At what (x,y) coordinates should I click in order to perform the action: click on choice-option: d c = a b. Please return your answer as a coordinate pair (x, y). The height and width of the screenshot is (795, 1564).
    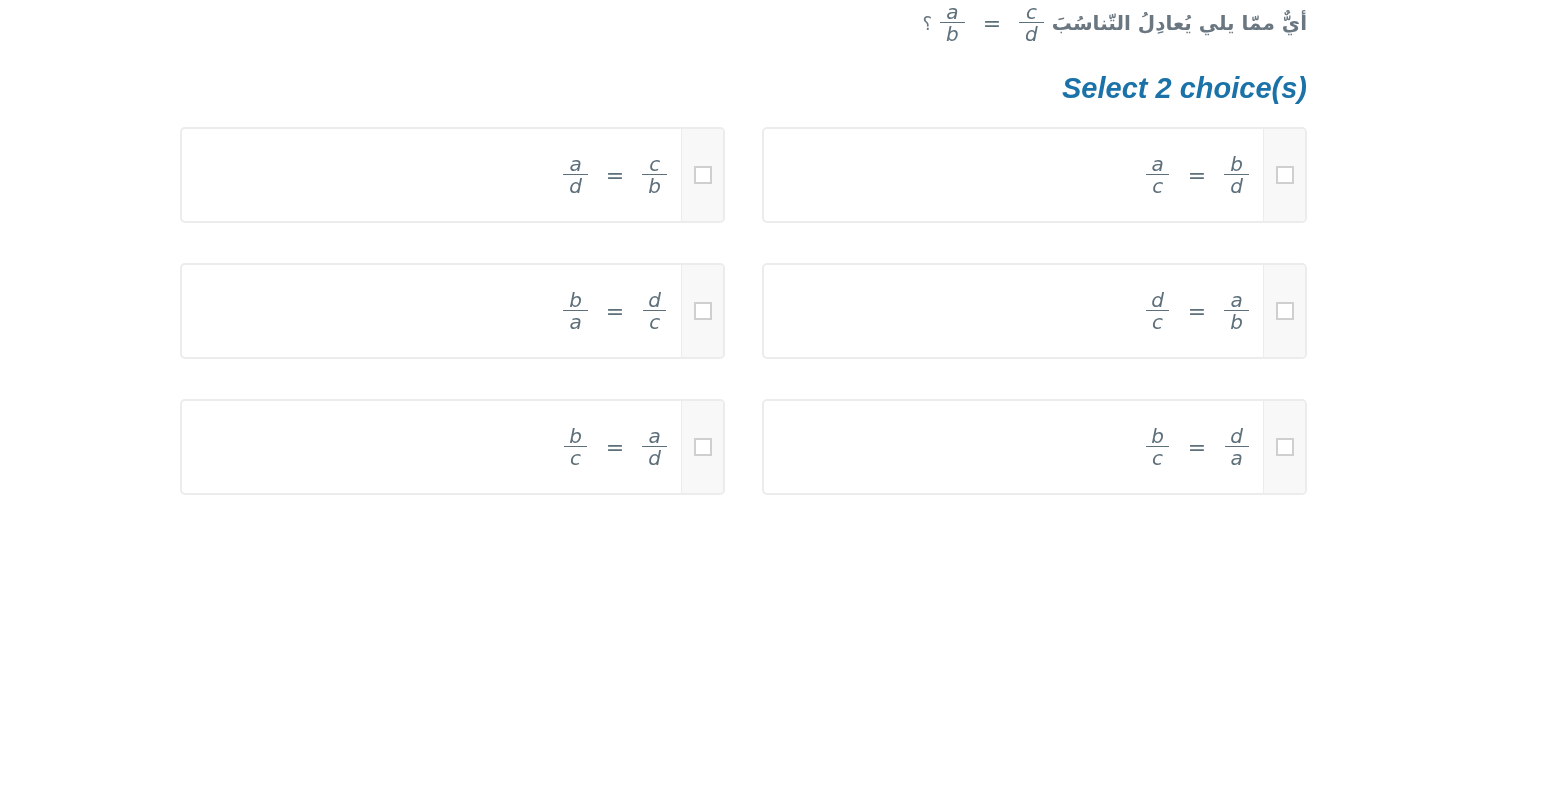
    Looking at the image, I should click on (1034, 311).